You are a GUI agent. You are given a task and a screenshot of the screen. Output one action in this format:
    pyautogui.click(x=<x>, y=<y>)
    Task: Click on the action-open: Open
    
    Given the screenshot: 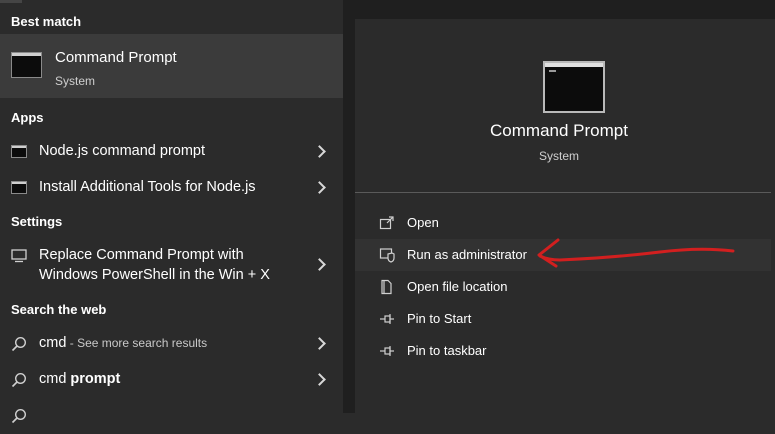 What is the action you would take?
    pyautogui.click(x=563, y=223)
    